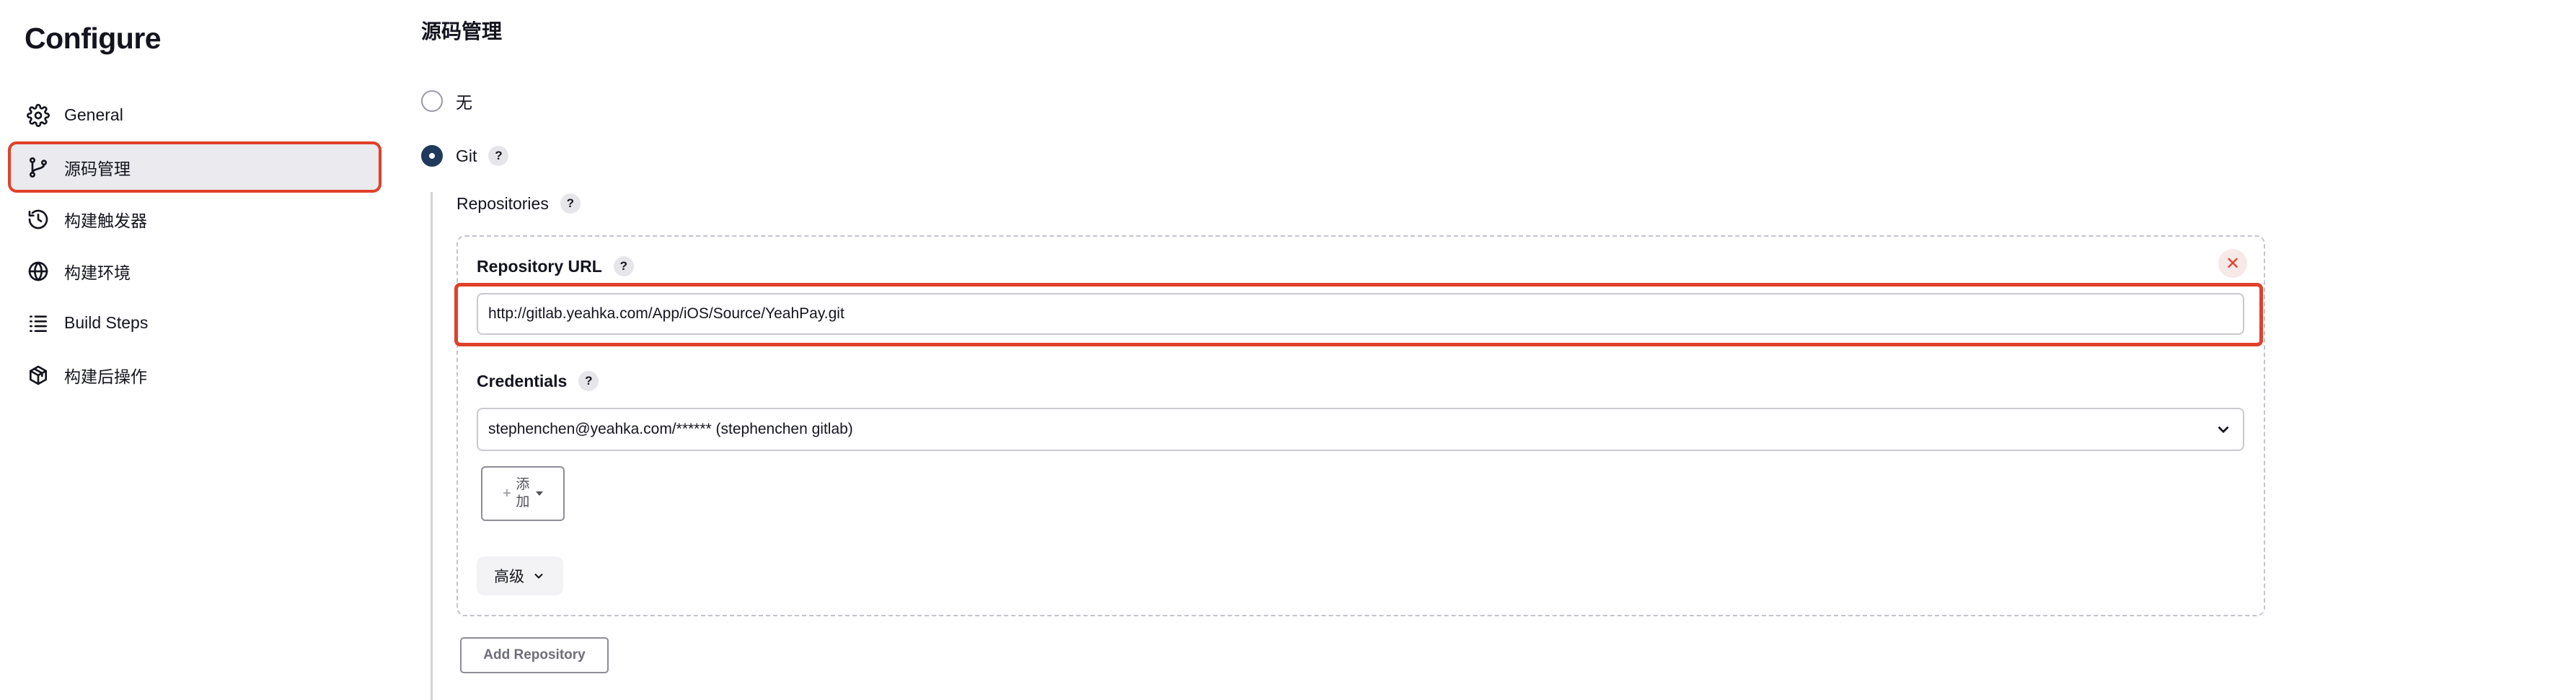 Image resolution: width=2576 pixels, height=700 pixels. Describe the element at coordinates (588, 381) in the screenshot. I see `credentials-help-icon: ?` at that location.